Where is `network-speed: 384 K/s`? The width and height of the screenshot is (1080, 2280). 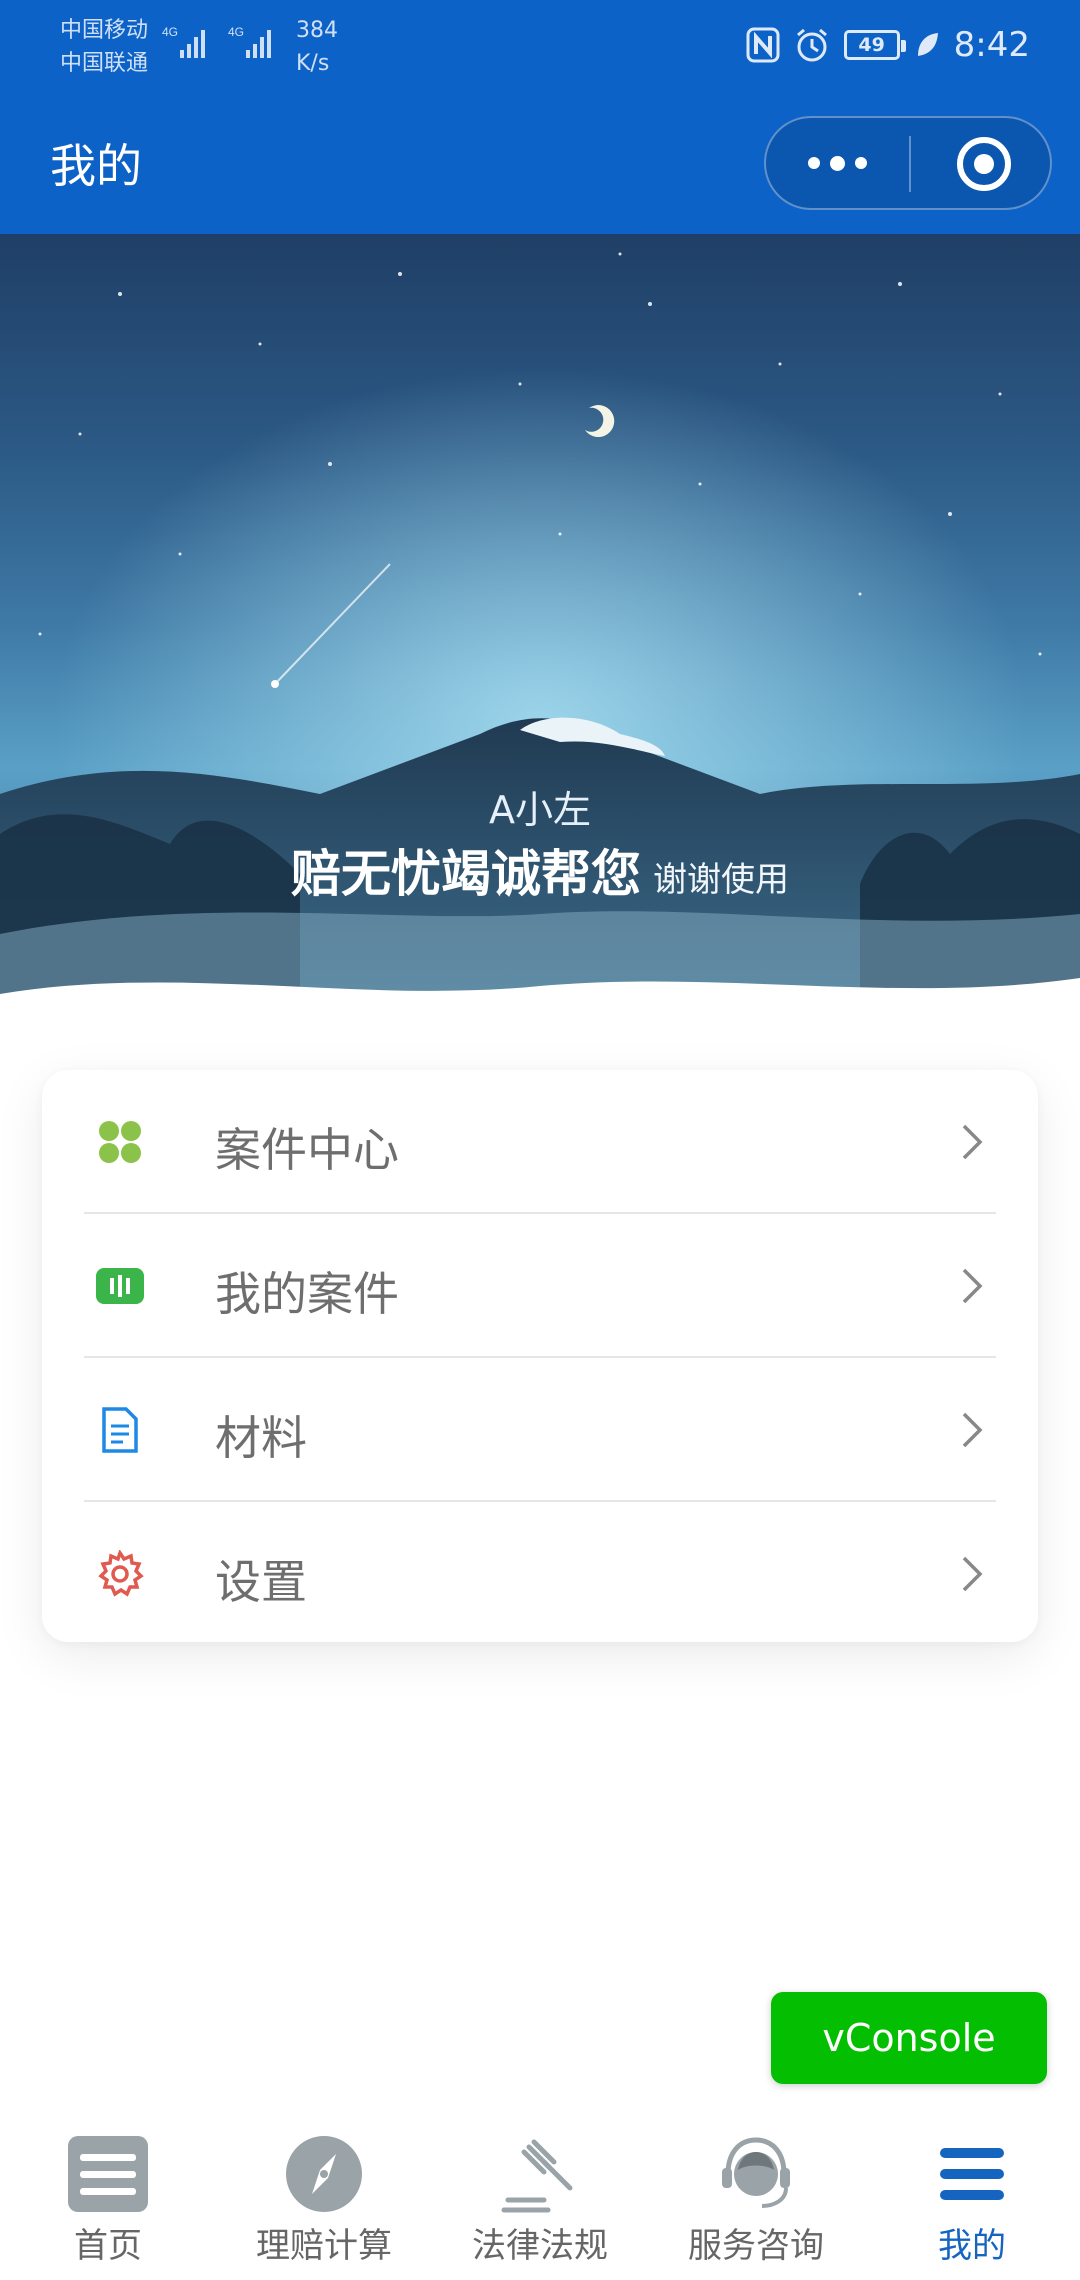 network-speed: 384 K/s is located at coordinates (317, 47).